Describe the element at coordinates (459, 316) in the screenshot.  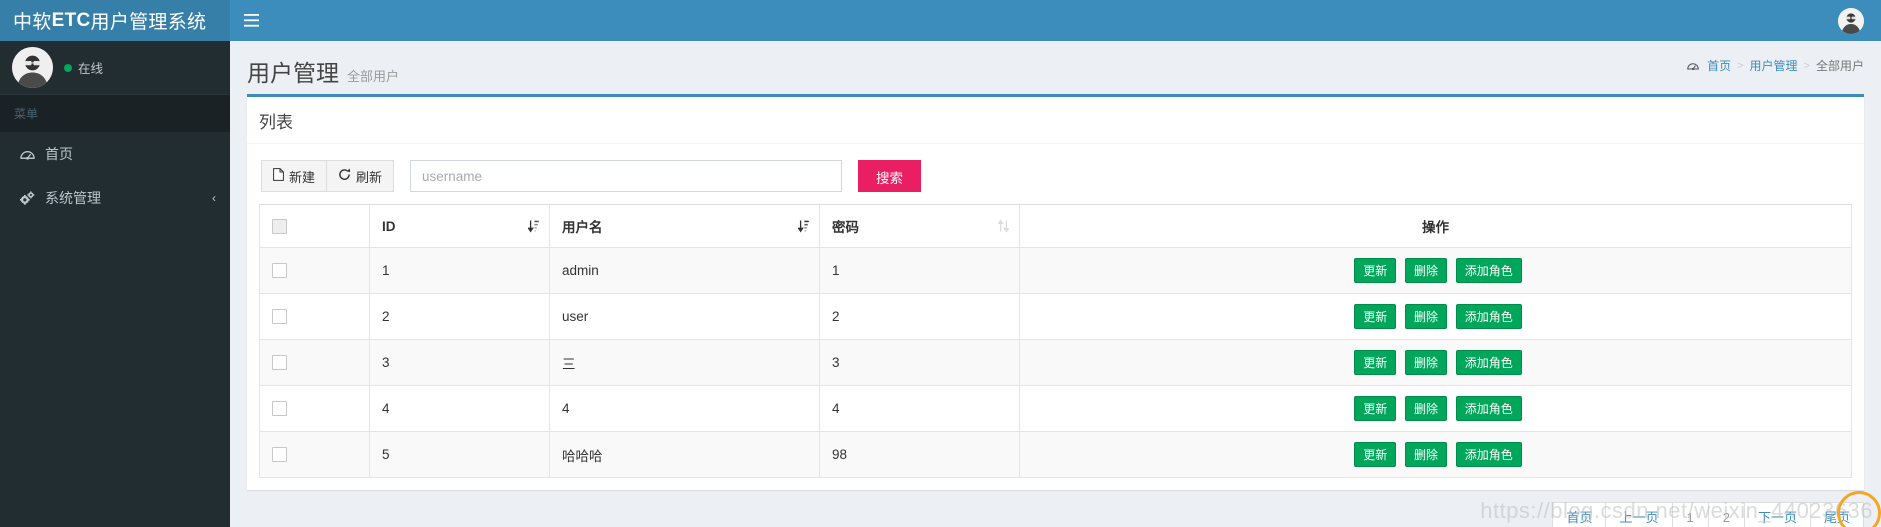
I see `cell-id: 2` at that location.